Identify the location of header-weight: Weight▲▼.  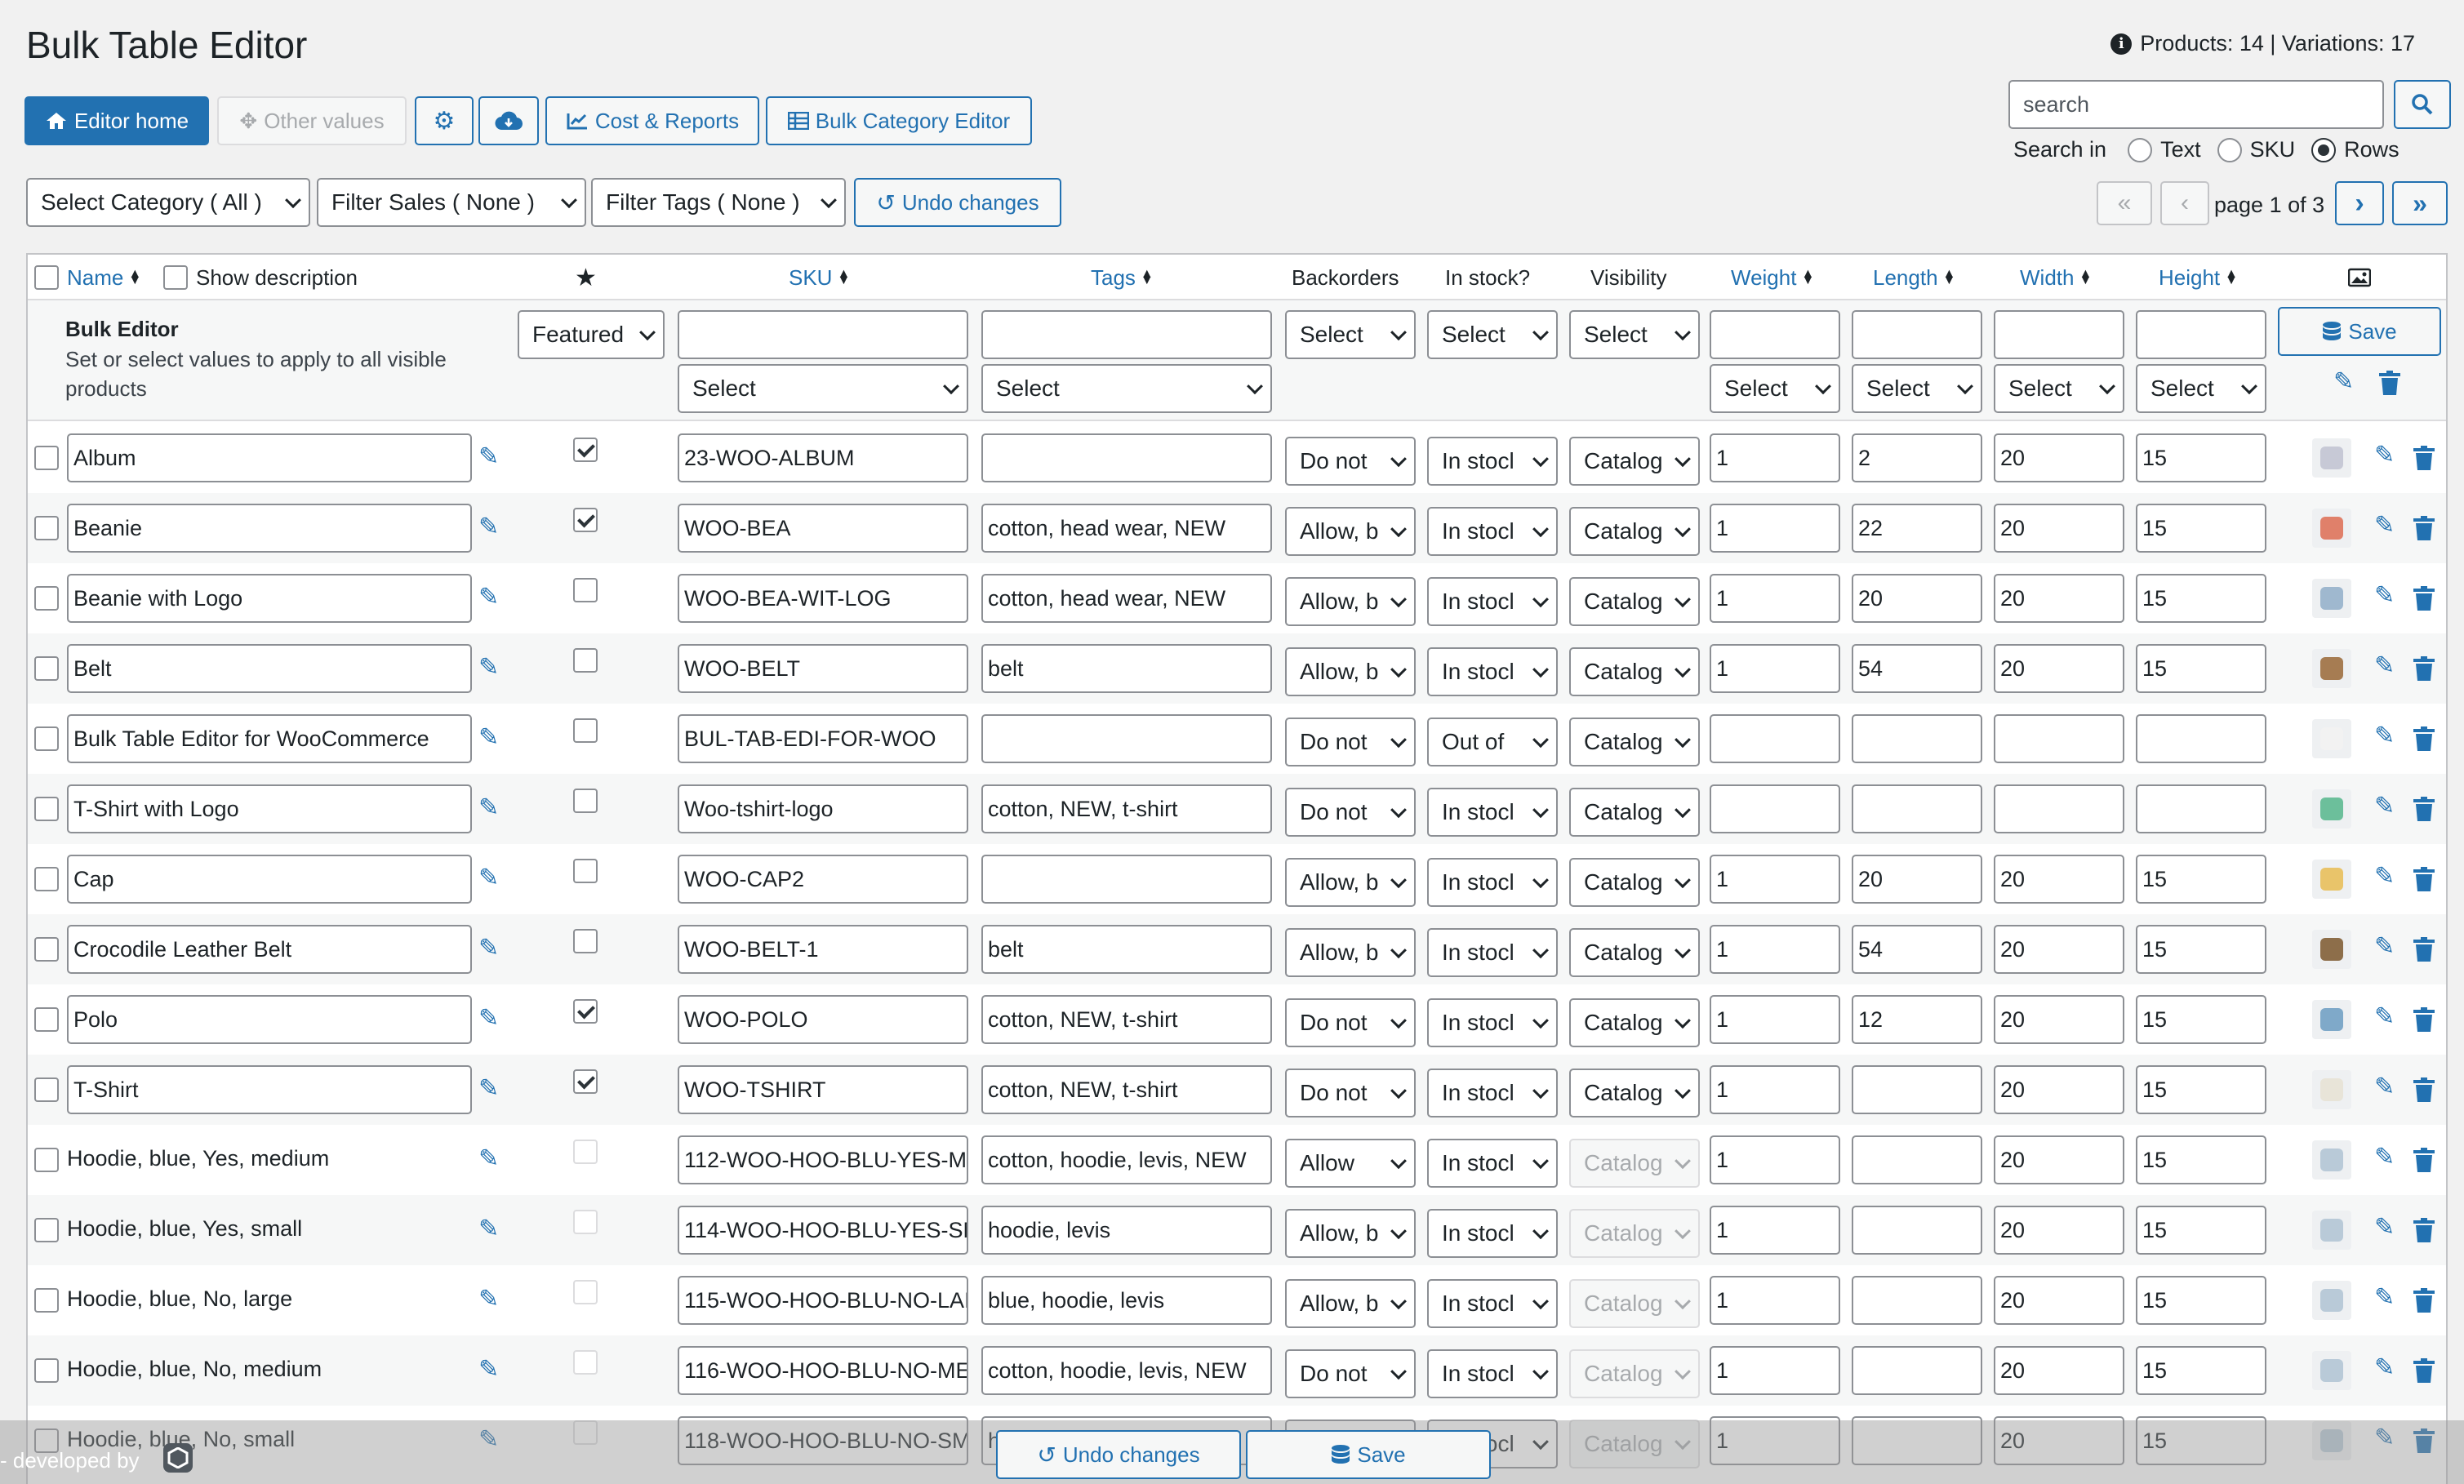
(1772, 277).